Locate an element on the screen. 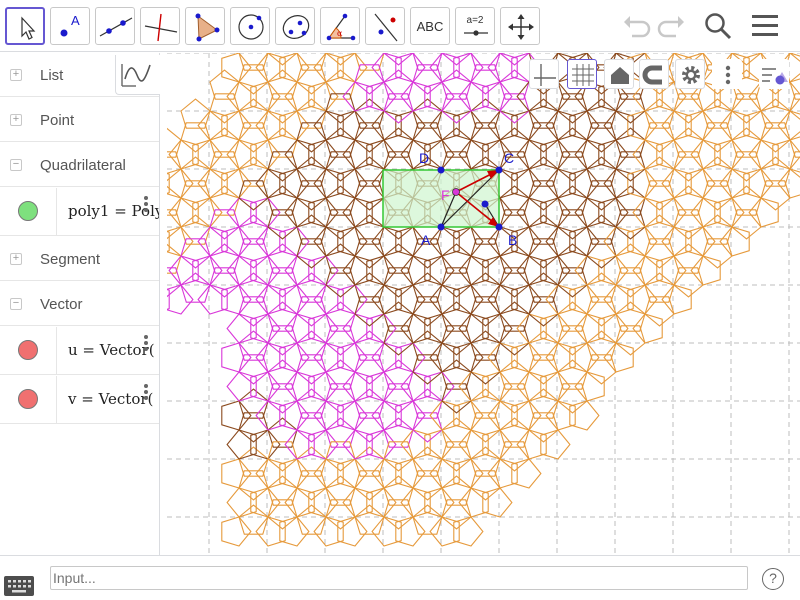 This screenshot has width=800, height=600. slider-tool-button: a=2 is located at coordinates (475, 26).